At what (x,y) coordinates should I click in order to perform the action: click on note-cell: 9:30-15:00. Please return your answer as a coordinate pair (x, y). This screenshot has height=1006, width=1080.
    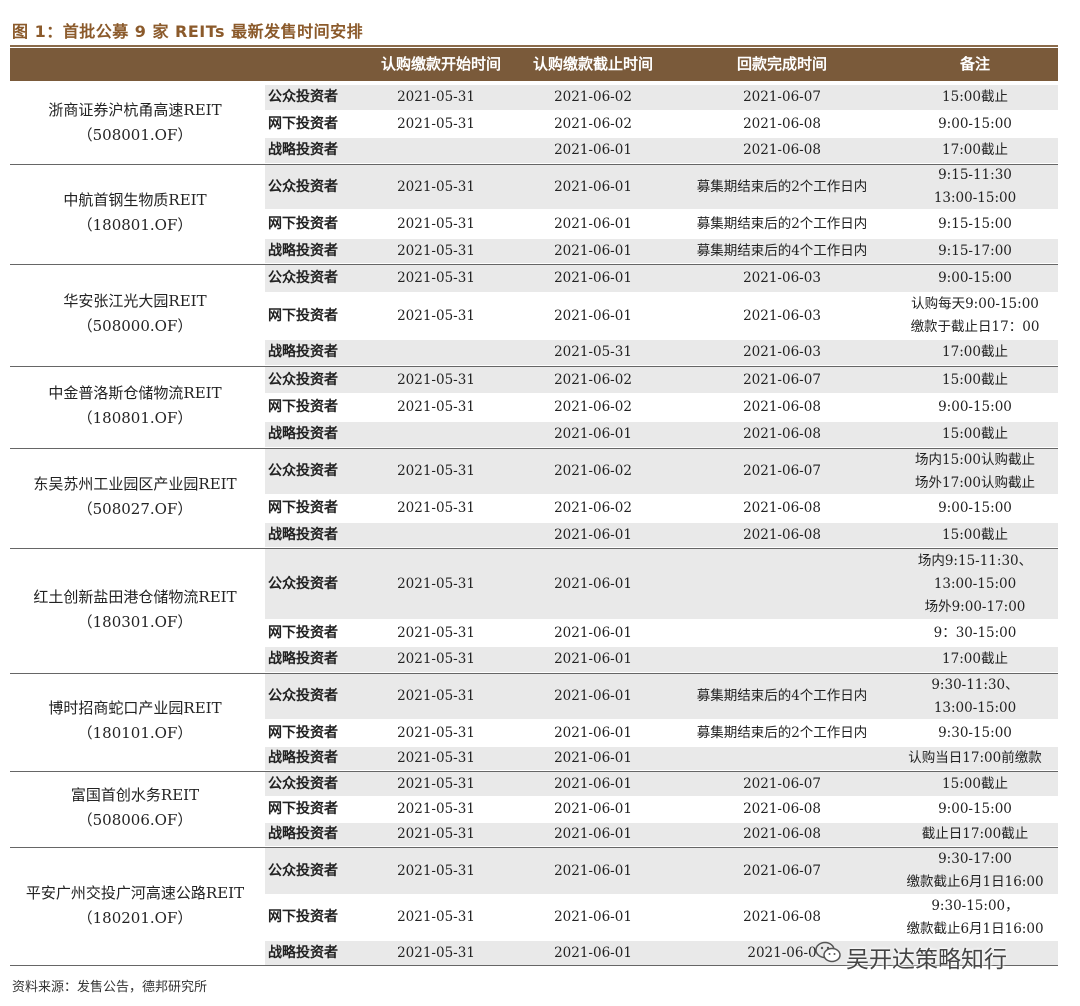
    Looking at the image, I should click on (975, 733).